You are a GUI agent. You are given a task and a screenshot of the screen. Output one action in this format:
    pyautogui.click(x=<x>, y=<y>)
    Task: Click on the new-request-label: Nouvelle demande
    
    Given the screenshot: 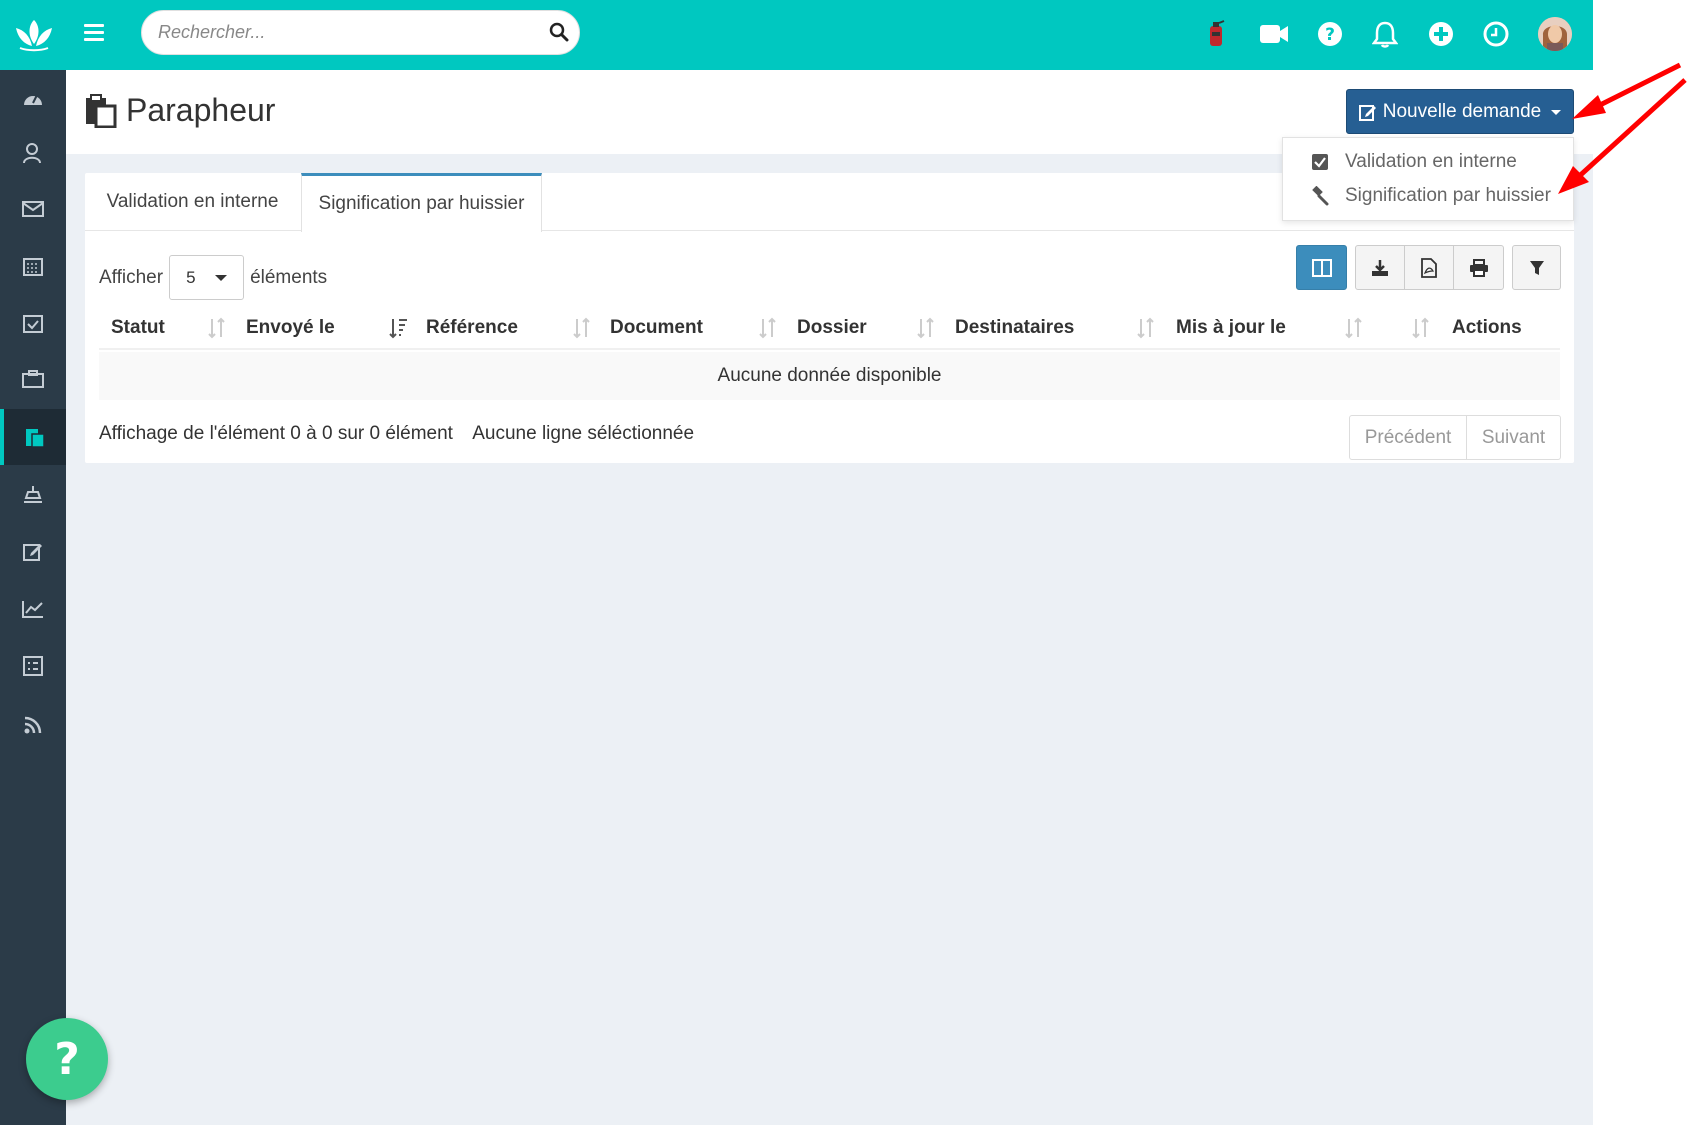 What is the action you would take?
    pyautogui.click(x=1462, y=111)
    